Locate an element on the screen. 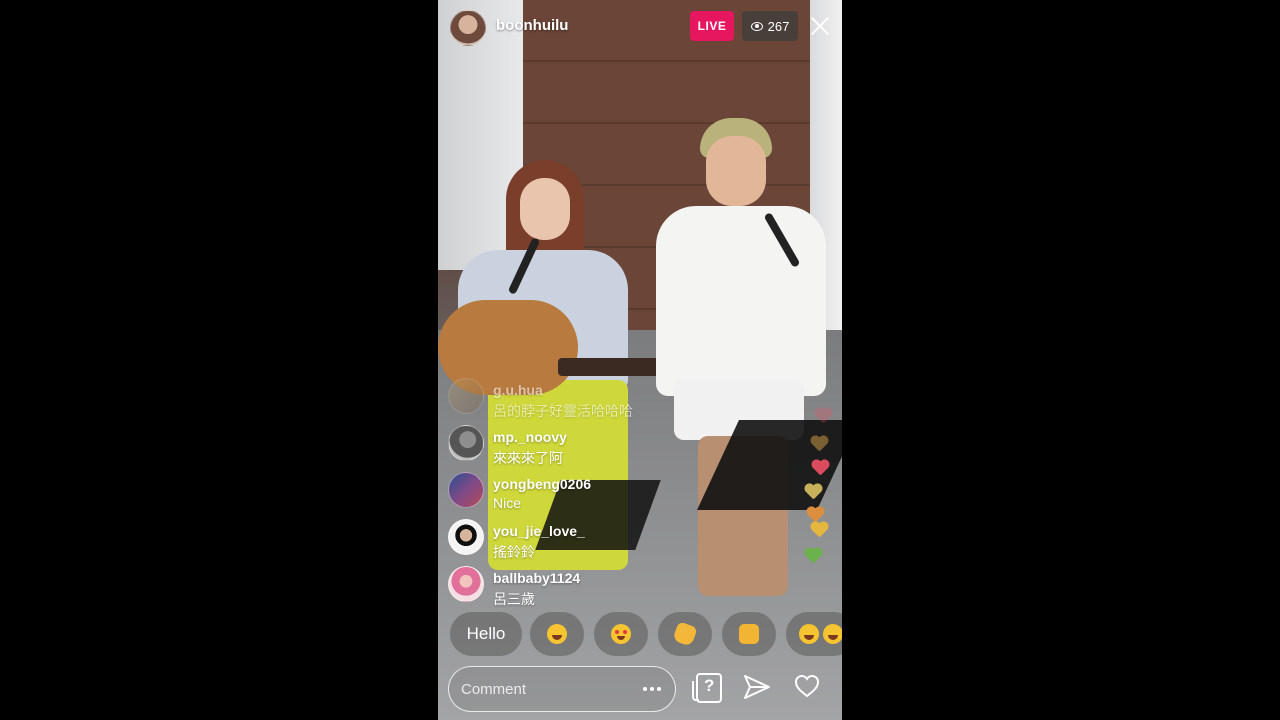  comment-item: ballbaby1124 呂三歲 is located at coordinates (578, 585).